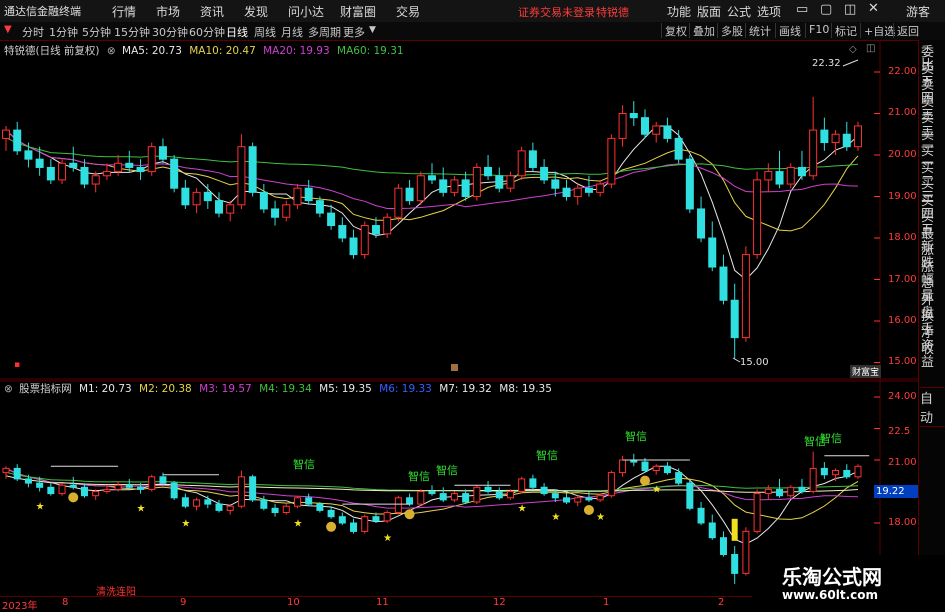 The height and width of the screenshot is (612, 945). I want to click on menu-ask: 问小达, so click(306, 11).